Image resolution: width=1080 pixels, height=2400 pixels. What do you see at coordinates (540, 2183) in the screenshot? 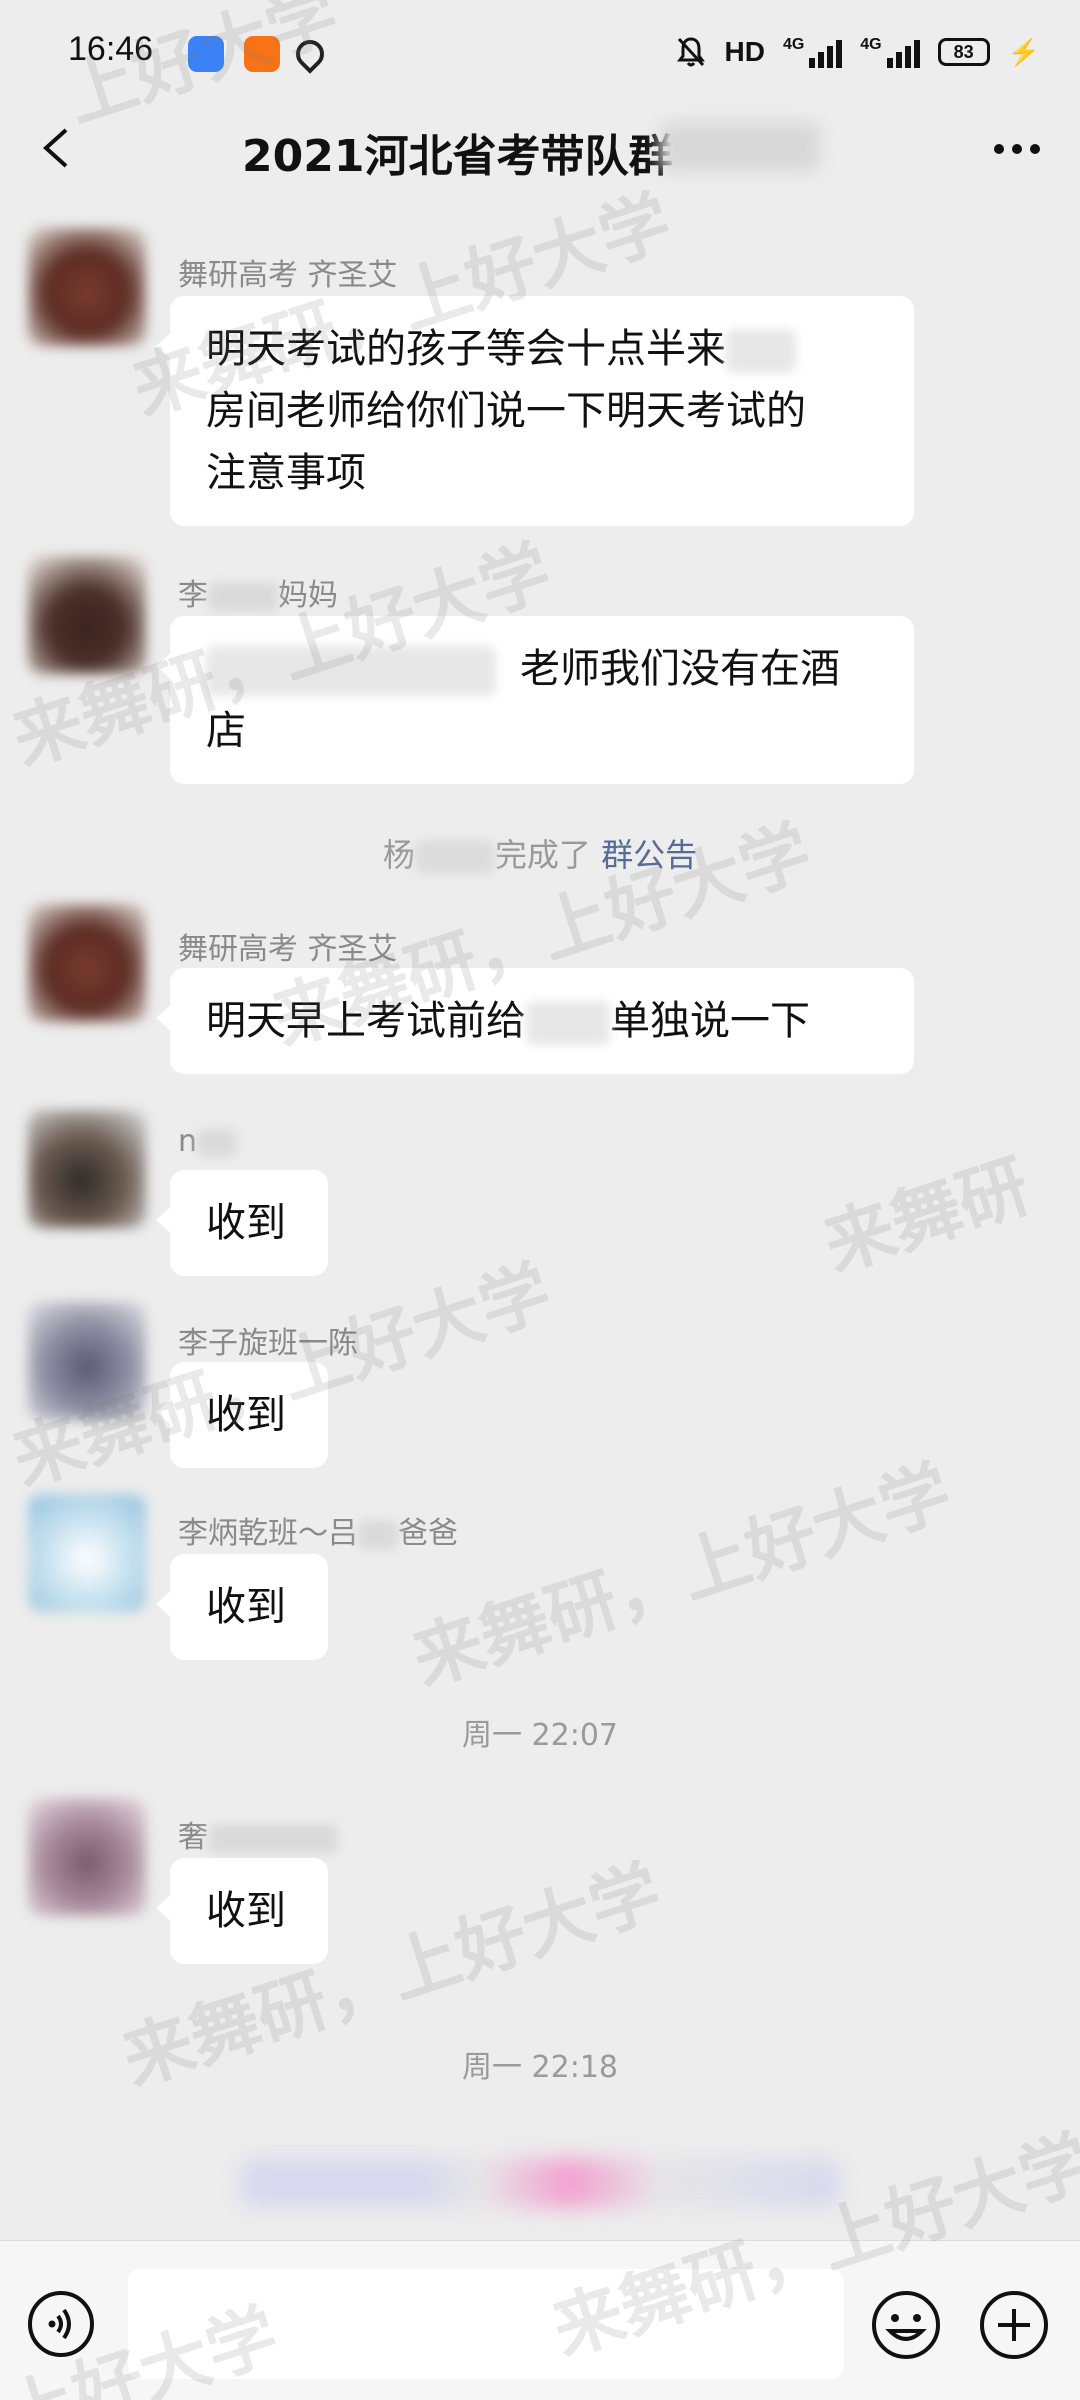
I see `redacted-message` at bounding box center [540, 2183].